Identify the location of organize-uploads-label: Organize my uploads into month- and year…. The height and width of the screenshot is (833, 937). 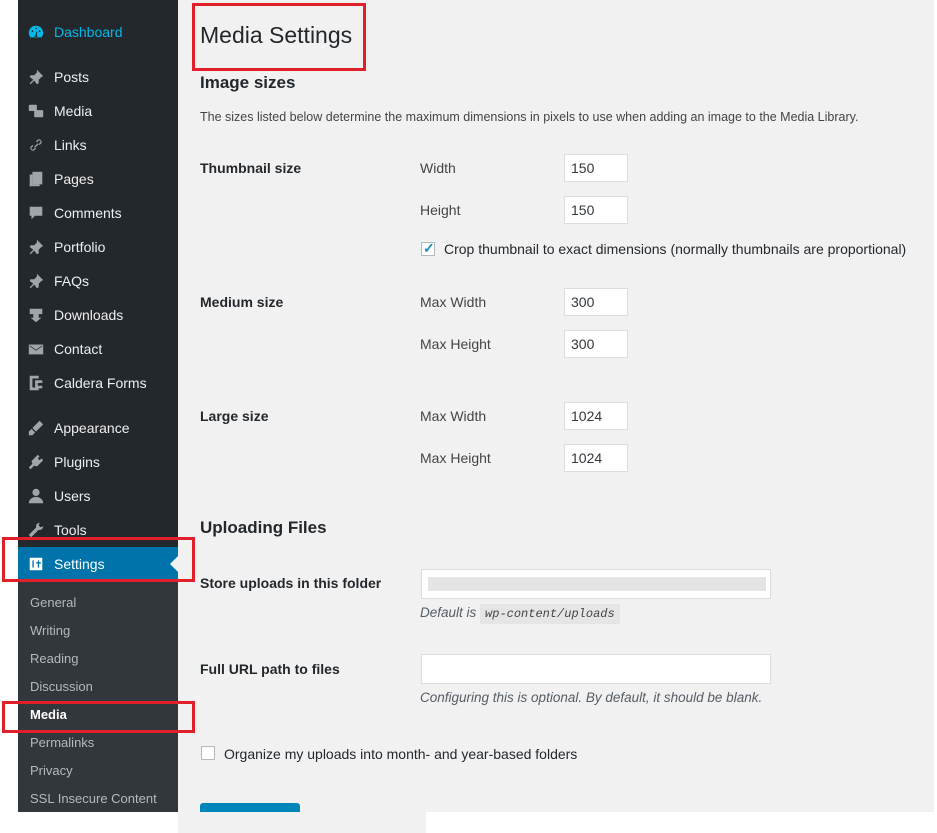
(401, 754).